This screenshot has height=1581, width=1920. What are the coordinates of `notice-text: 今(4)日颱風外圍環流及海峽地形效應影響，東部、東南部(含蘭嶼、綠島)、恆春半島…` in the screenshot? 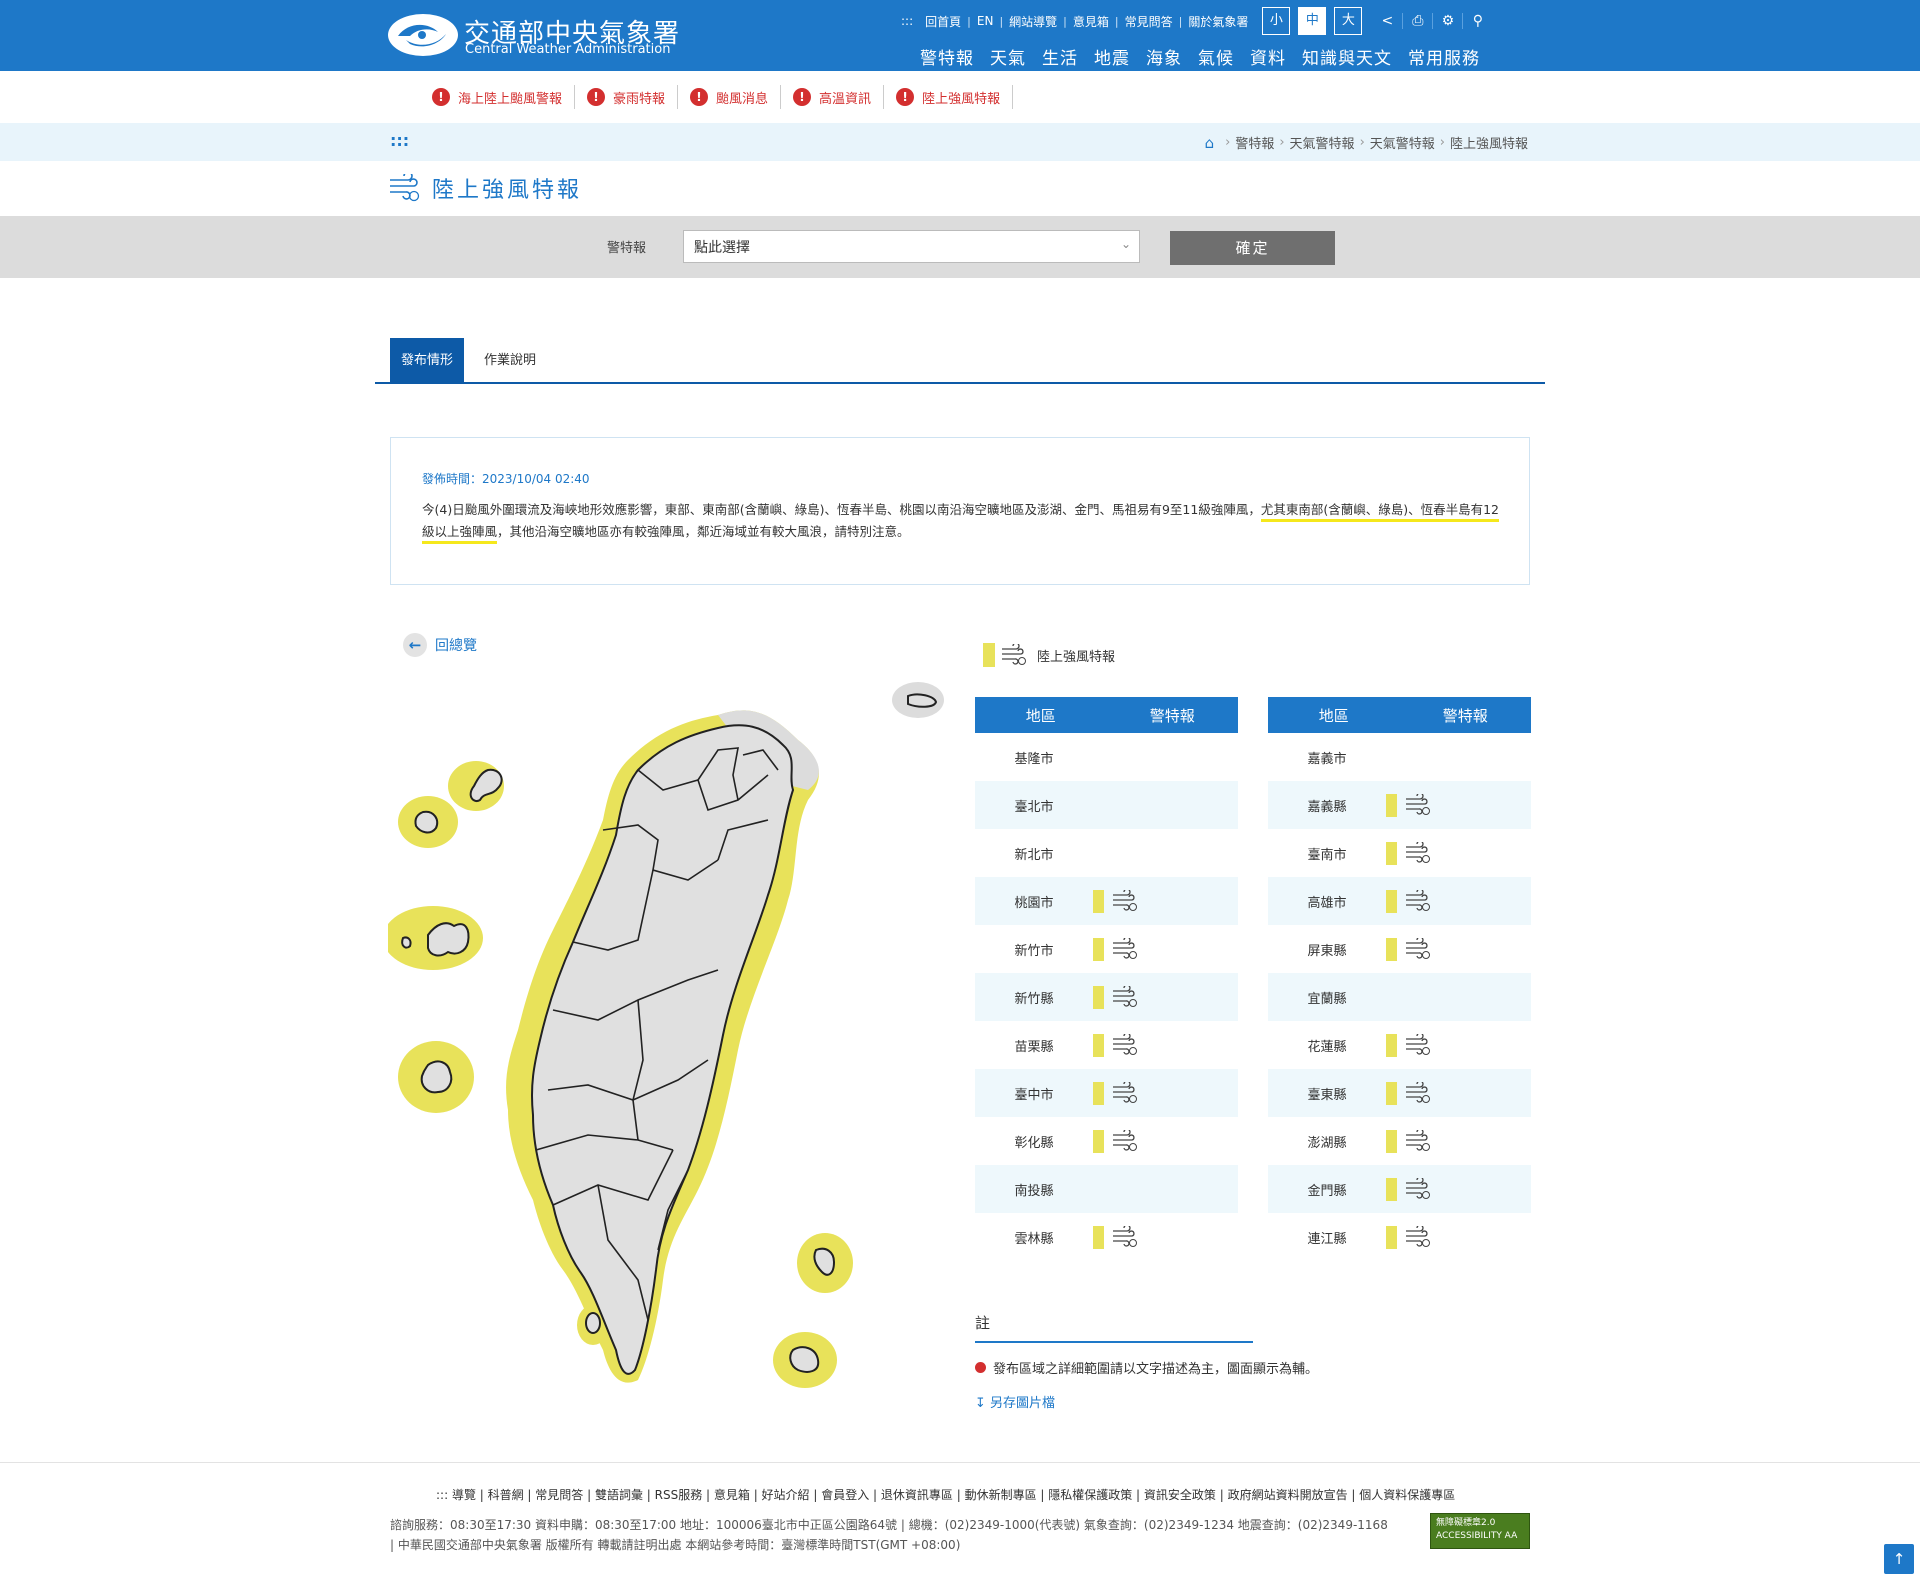 It's located at (964, 521).